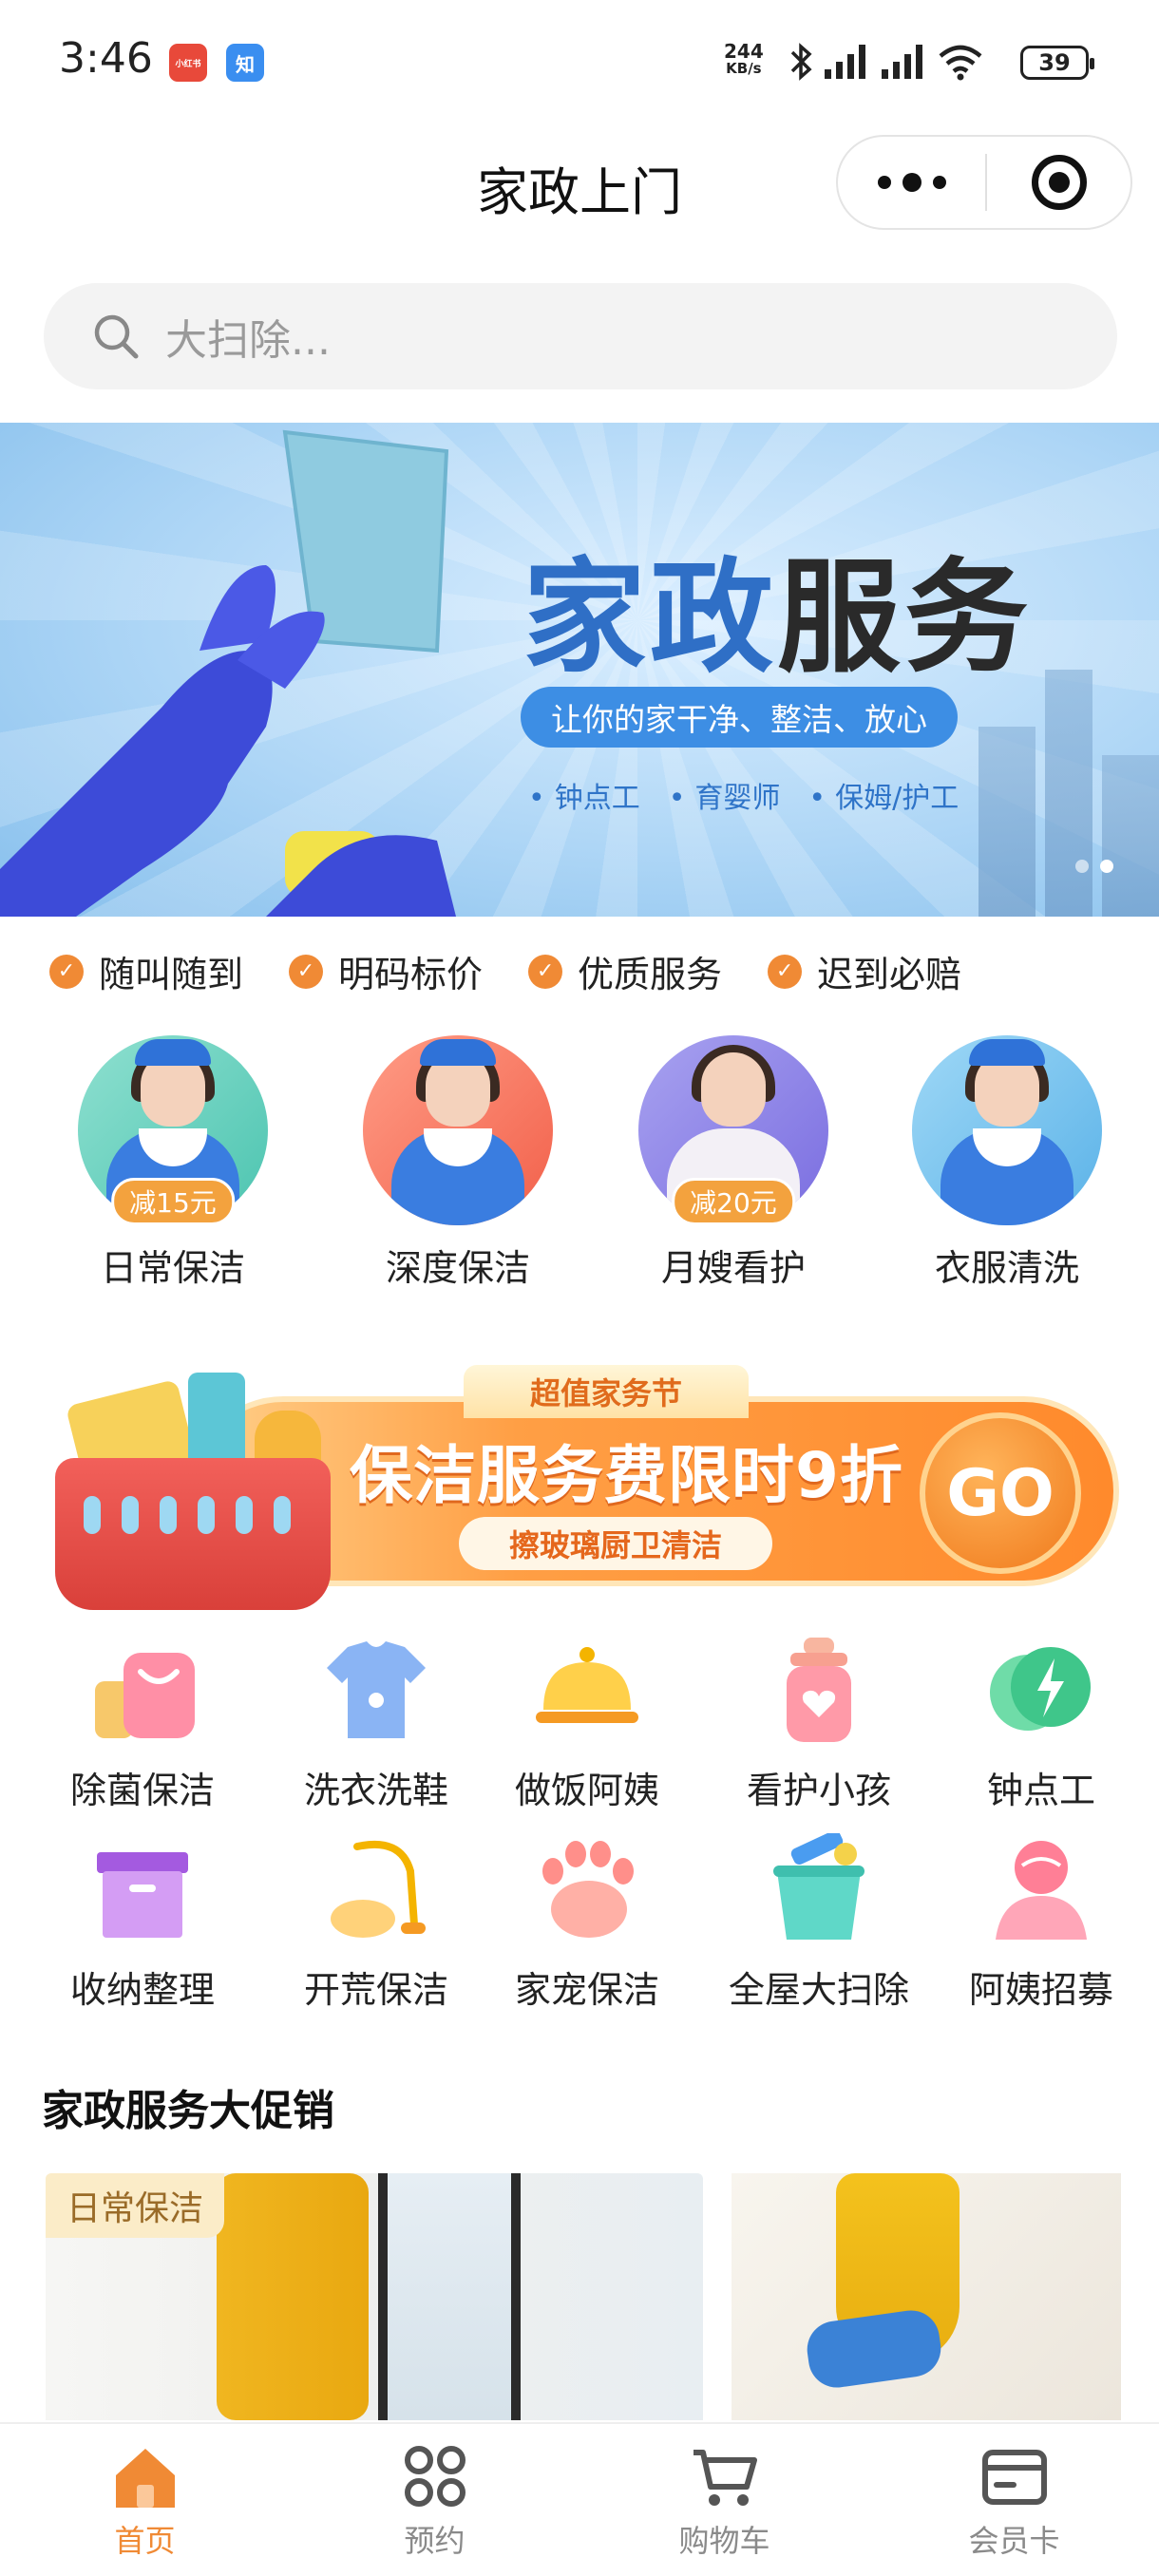 The width and height of the screenshot is (1159, 2576). I want to click on category-item: 看护小孩, so click(819, 1723).